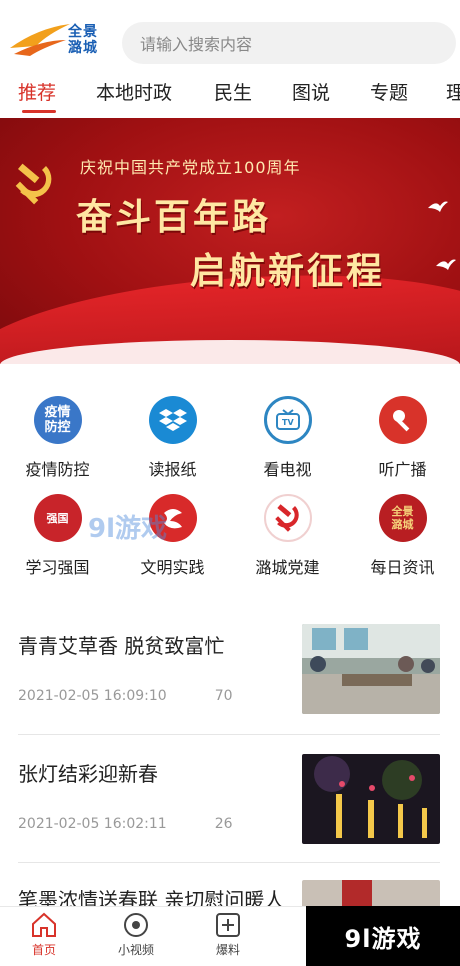  I want to click on search-placeholder: 请输入搜索内容, so click(196, 44).